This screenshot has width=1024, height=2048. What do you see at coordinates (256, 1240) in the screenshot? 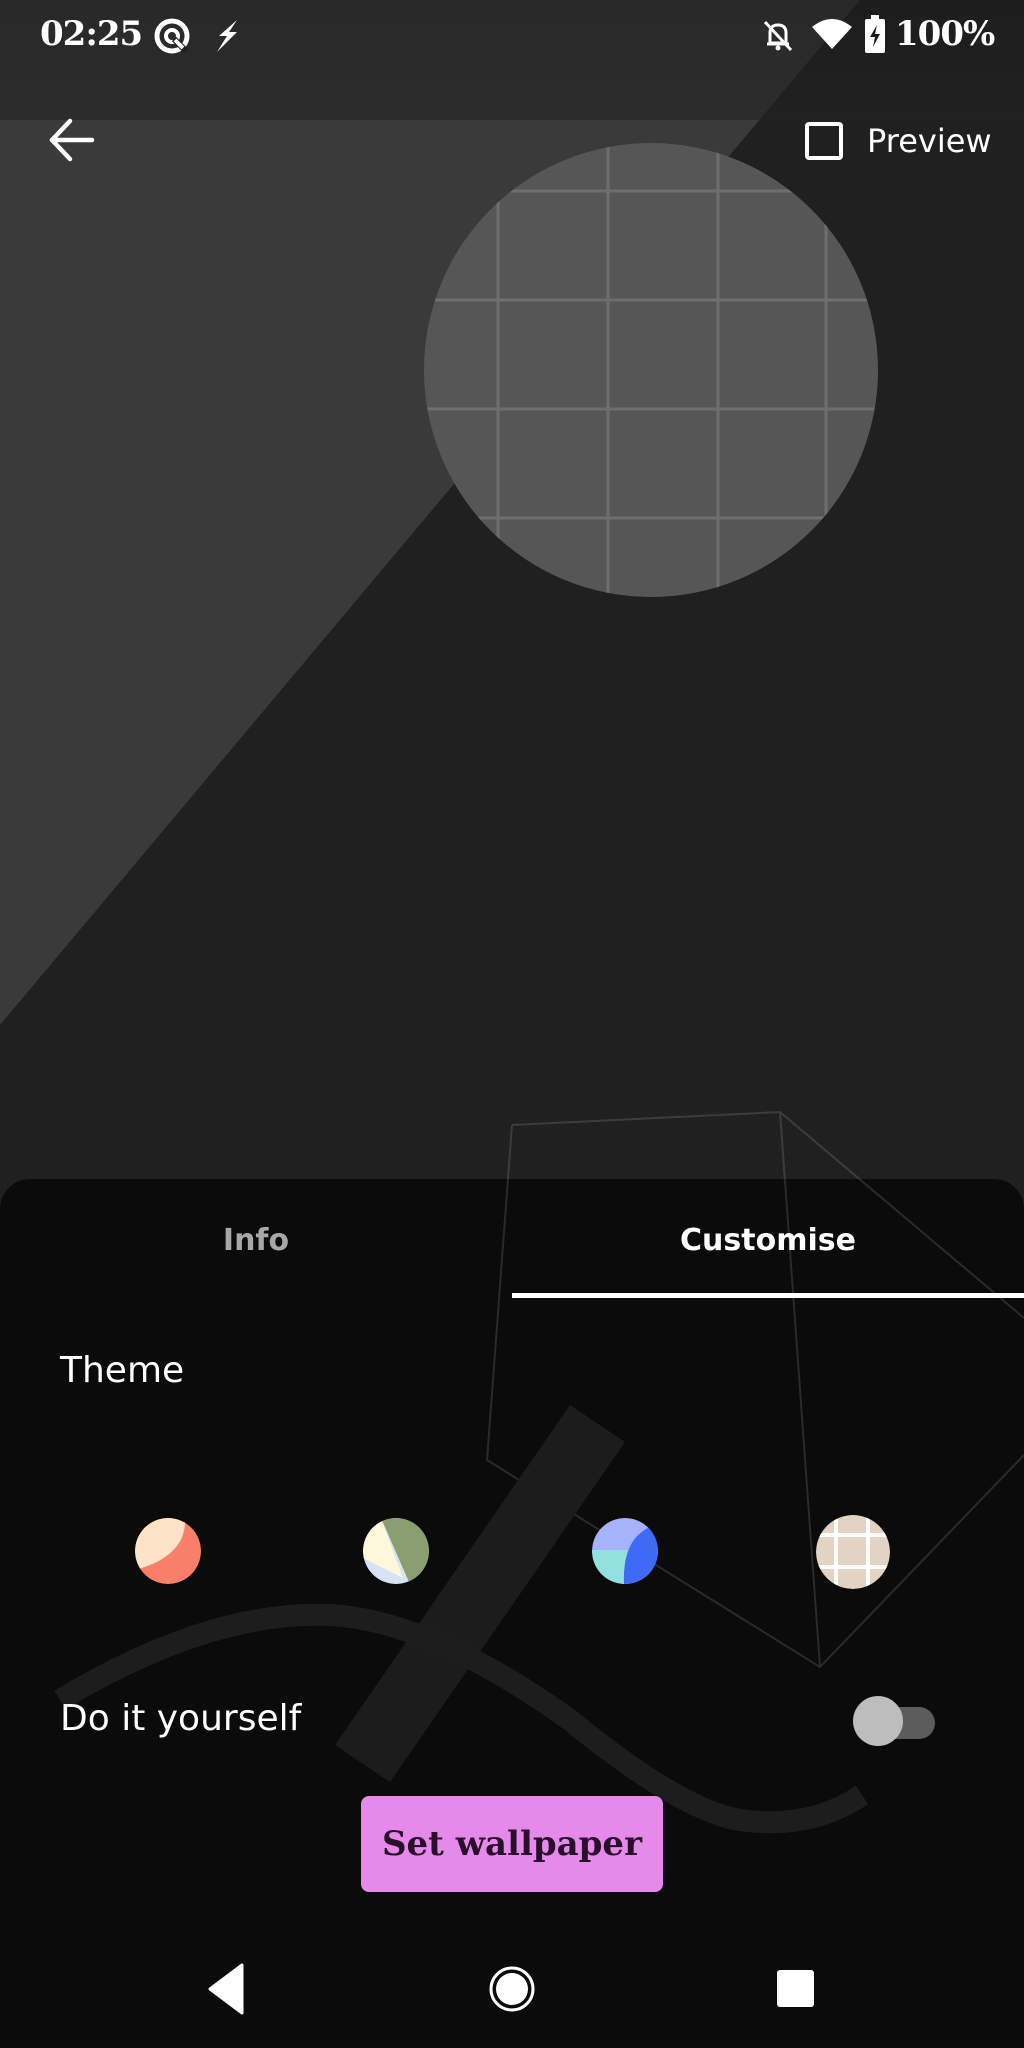
I see `tab-info: Info` at bounding box center [256, 1240].